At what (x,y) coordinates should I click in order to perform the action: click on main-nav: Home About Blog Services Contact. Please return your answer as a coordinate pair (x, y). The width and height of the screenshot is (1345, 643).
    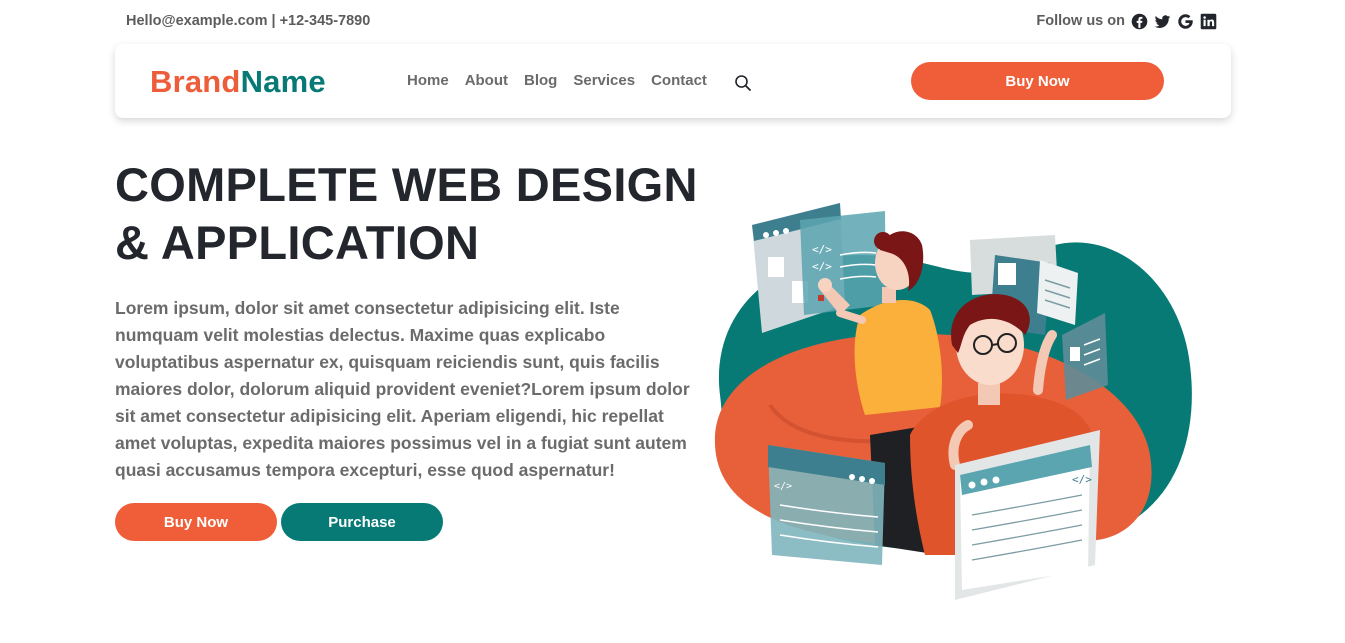
    Looking at the image, I should click on (557, 80).